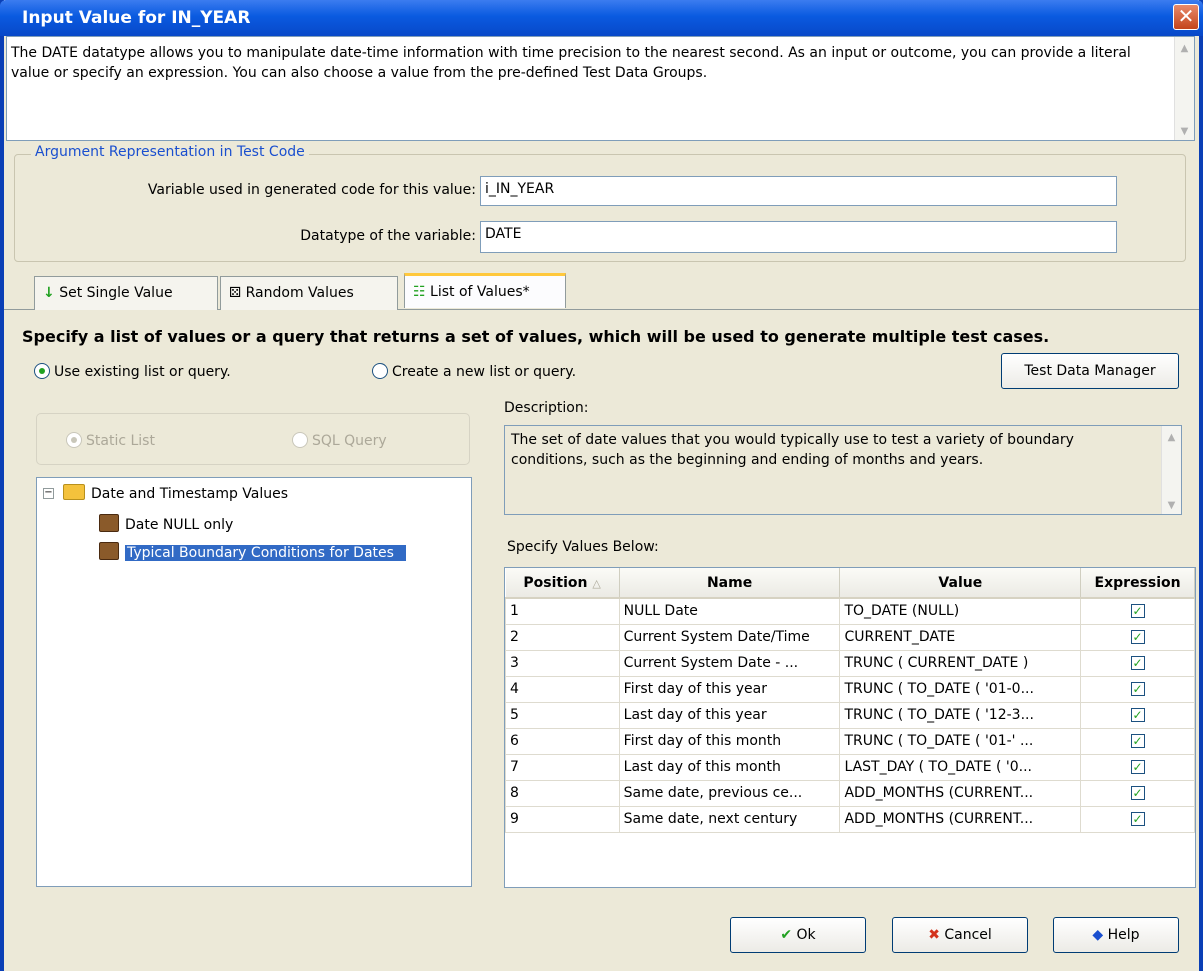  Describe the element at coordinates (729, 689) in the screenshot. I see `cell-name: First day of this year` at that location.